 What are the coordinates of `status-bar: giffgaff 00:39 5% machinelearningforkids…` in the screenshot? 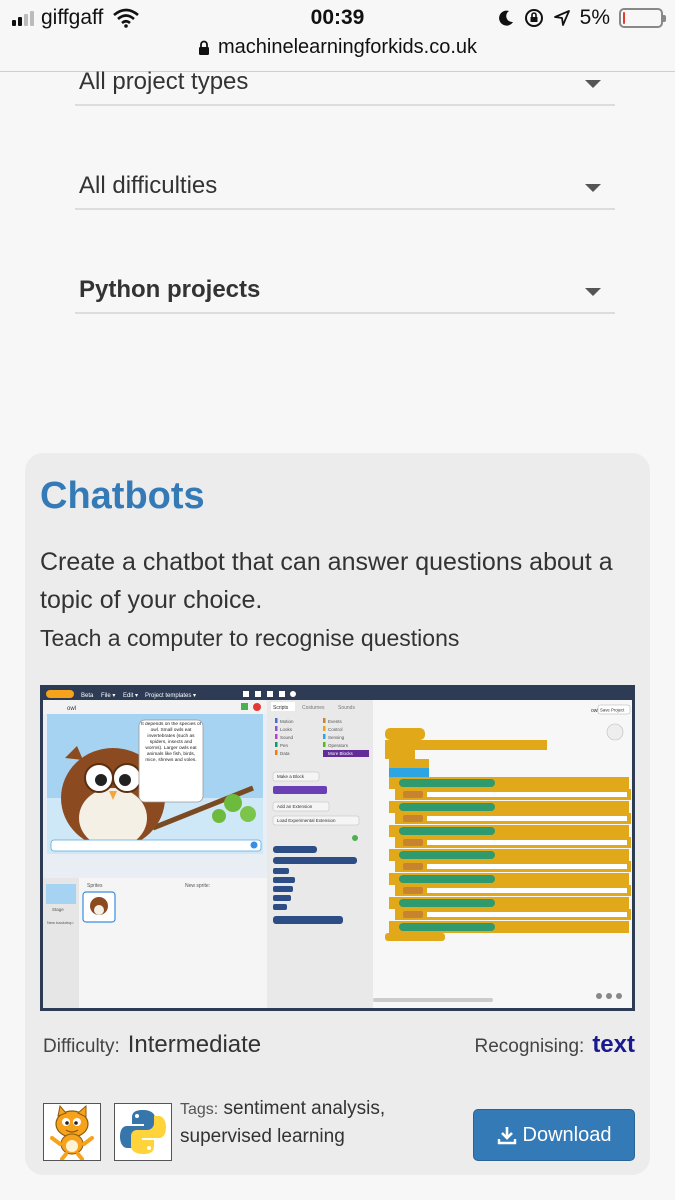 It's located at (337, 36).